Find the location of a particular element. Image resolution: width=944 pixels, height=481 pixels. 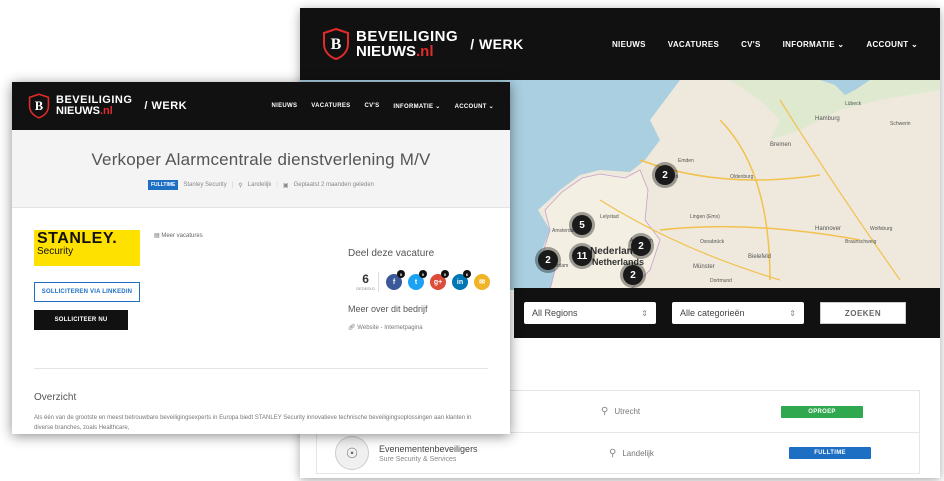

apply-now-button: SOLLICITEER NU is located at coordinates (81, 320).